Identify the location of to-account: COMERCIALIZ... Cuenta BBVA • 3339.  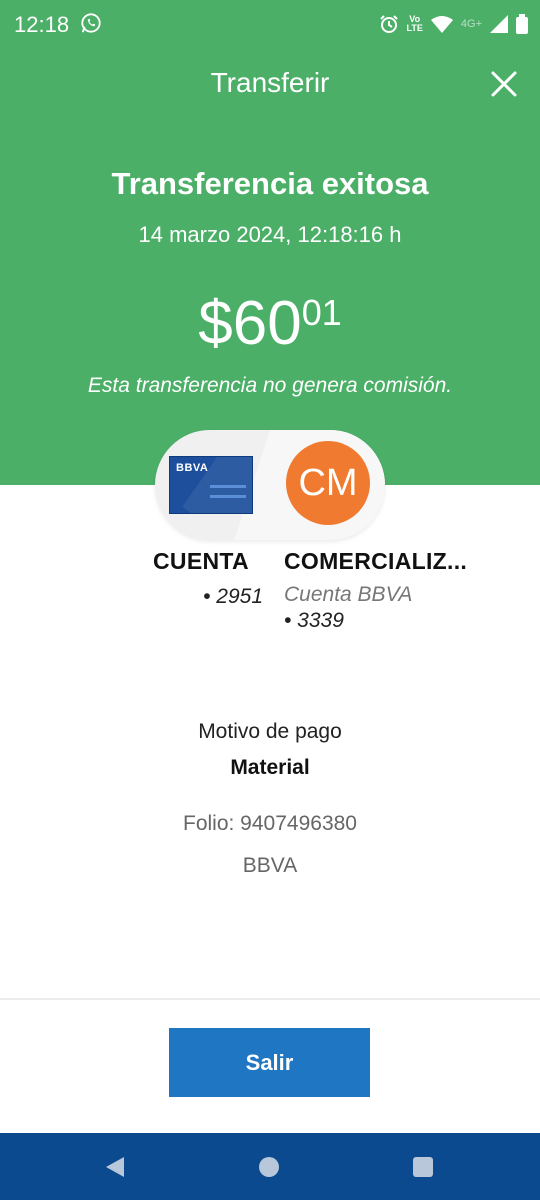
(404, 590).